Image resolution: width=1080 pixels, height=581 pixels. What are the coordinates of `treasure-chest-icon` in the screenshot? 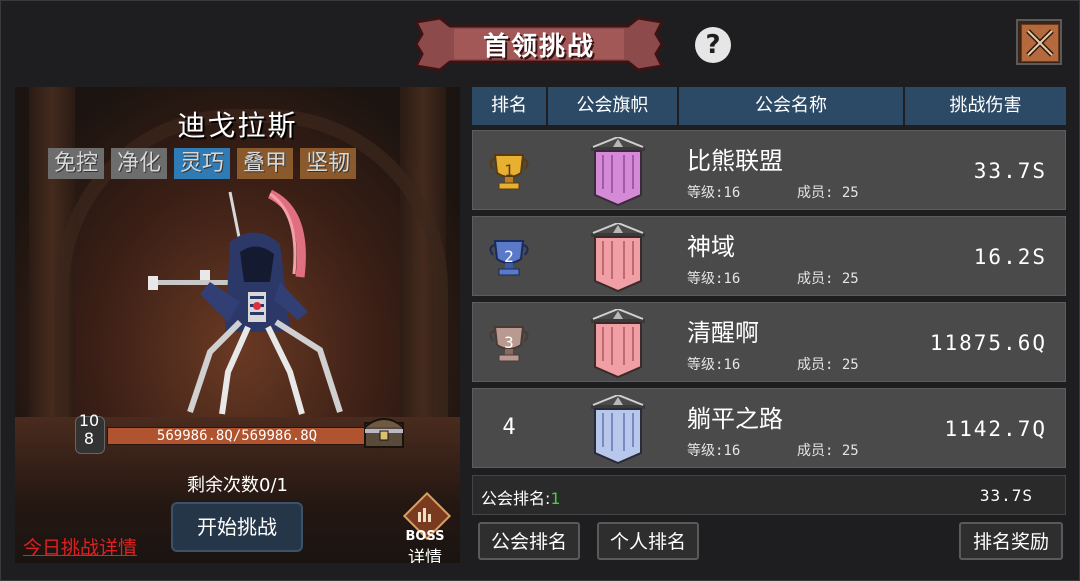 It's located at (384, 431).